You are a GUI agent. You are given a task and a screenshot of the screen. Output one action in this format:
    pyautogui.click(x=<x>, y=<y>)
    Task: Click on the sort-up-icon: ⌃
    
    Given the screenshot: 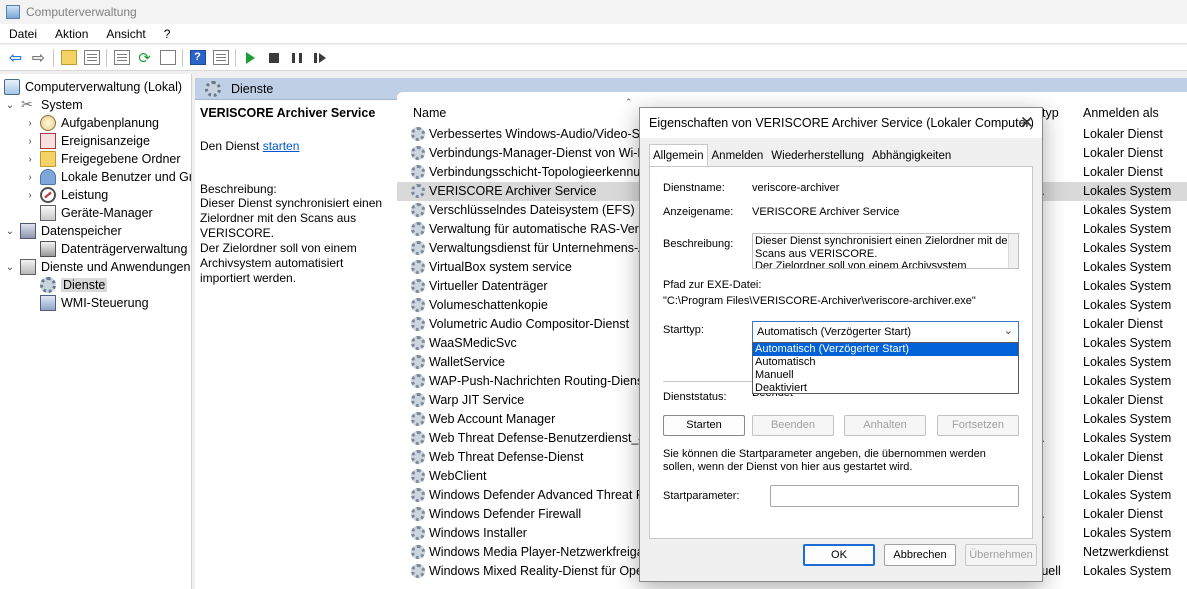 What is the action you would take?
    pyautogui.click(x=629, y=102)
    